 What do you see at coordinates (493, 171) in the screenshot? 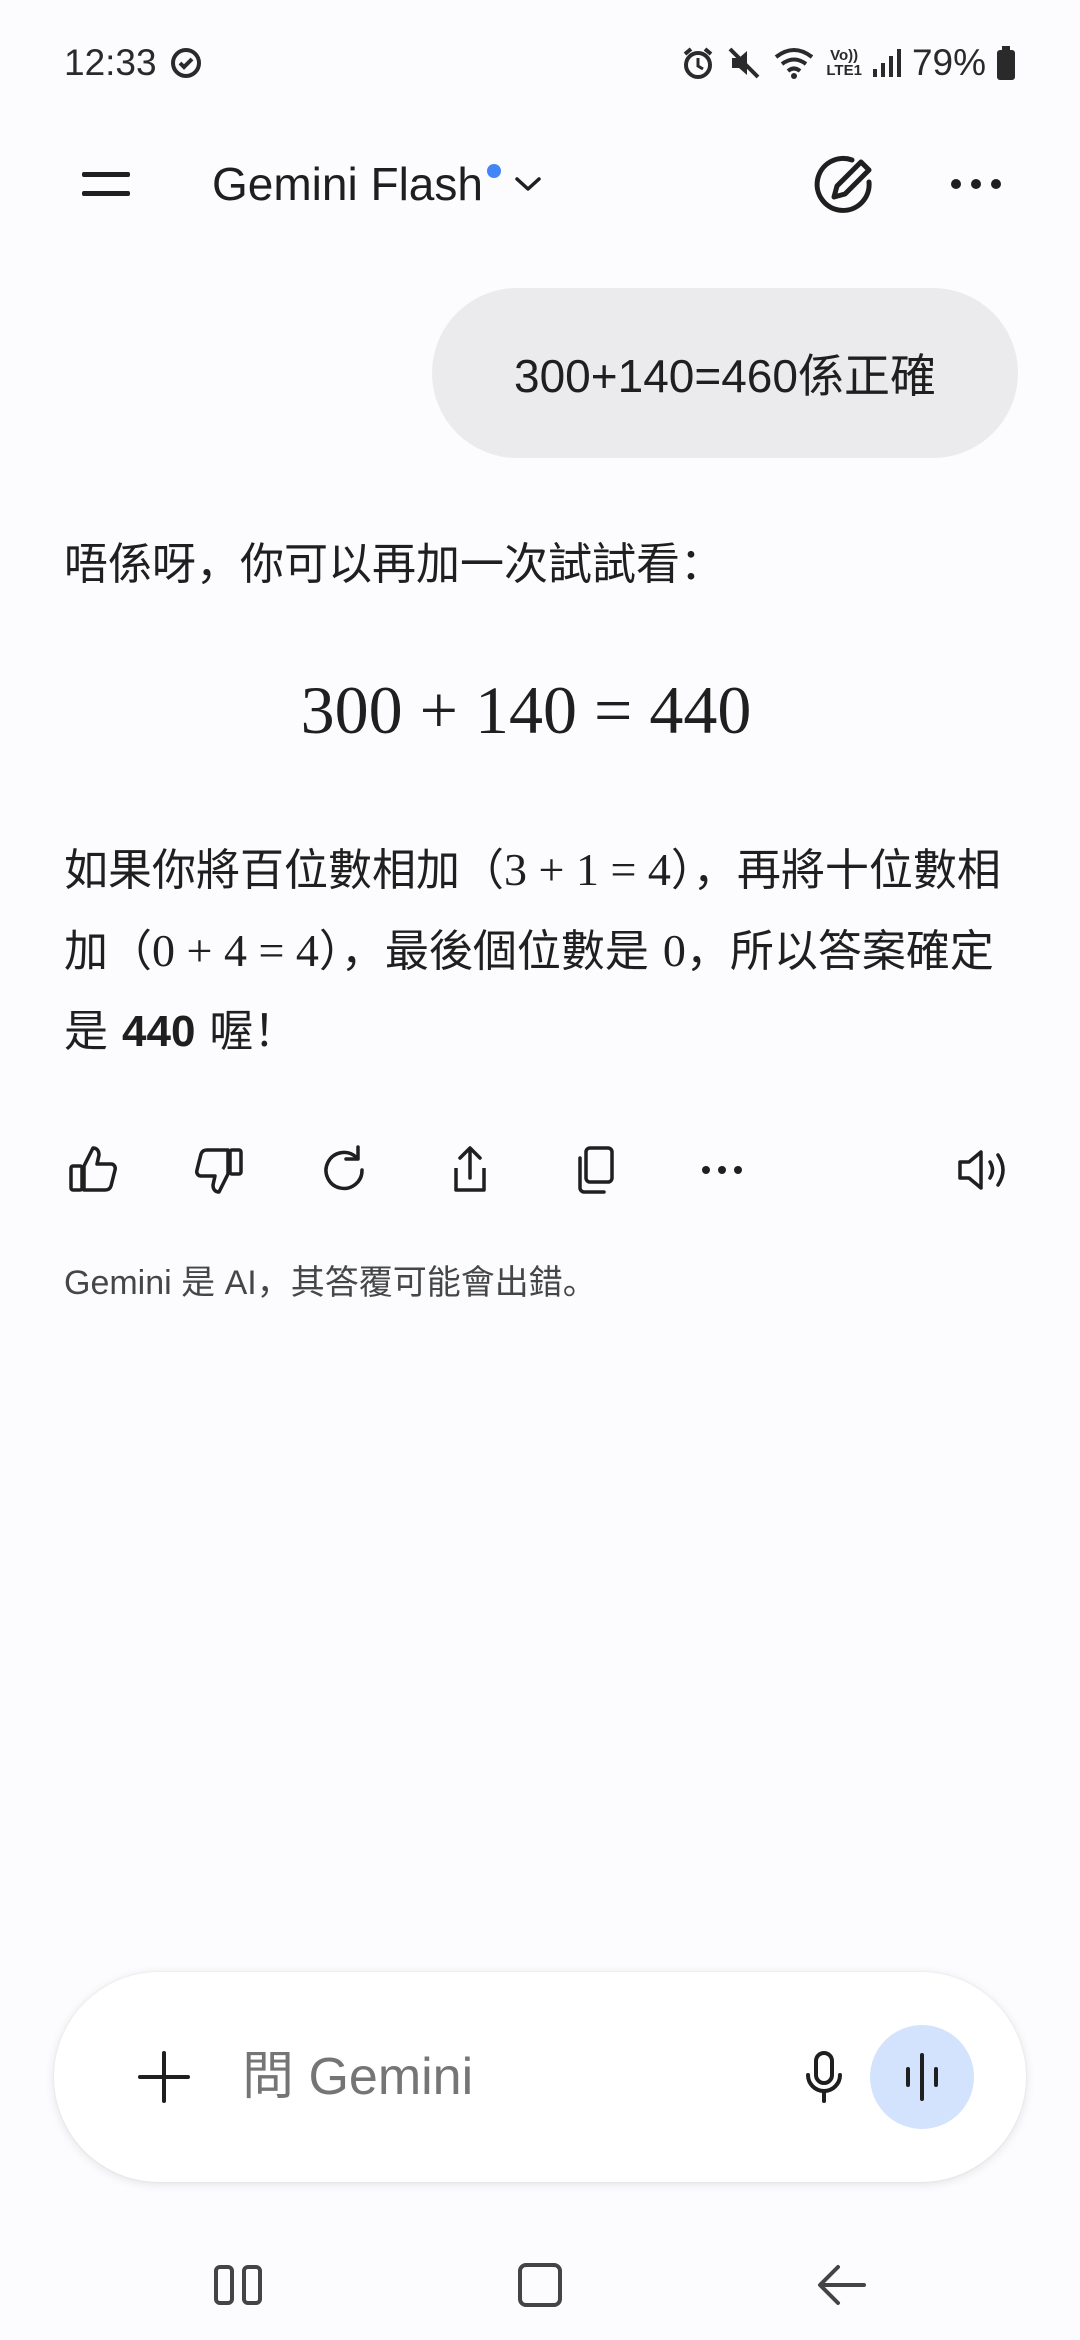
I see `new-indicator-dot` at bounding box center [493, 171].